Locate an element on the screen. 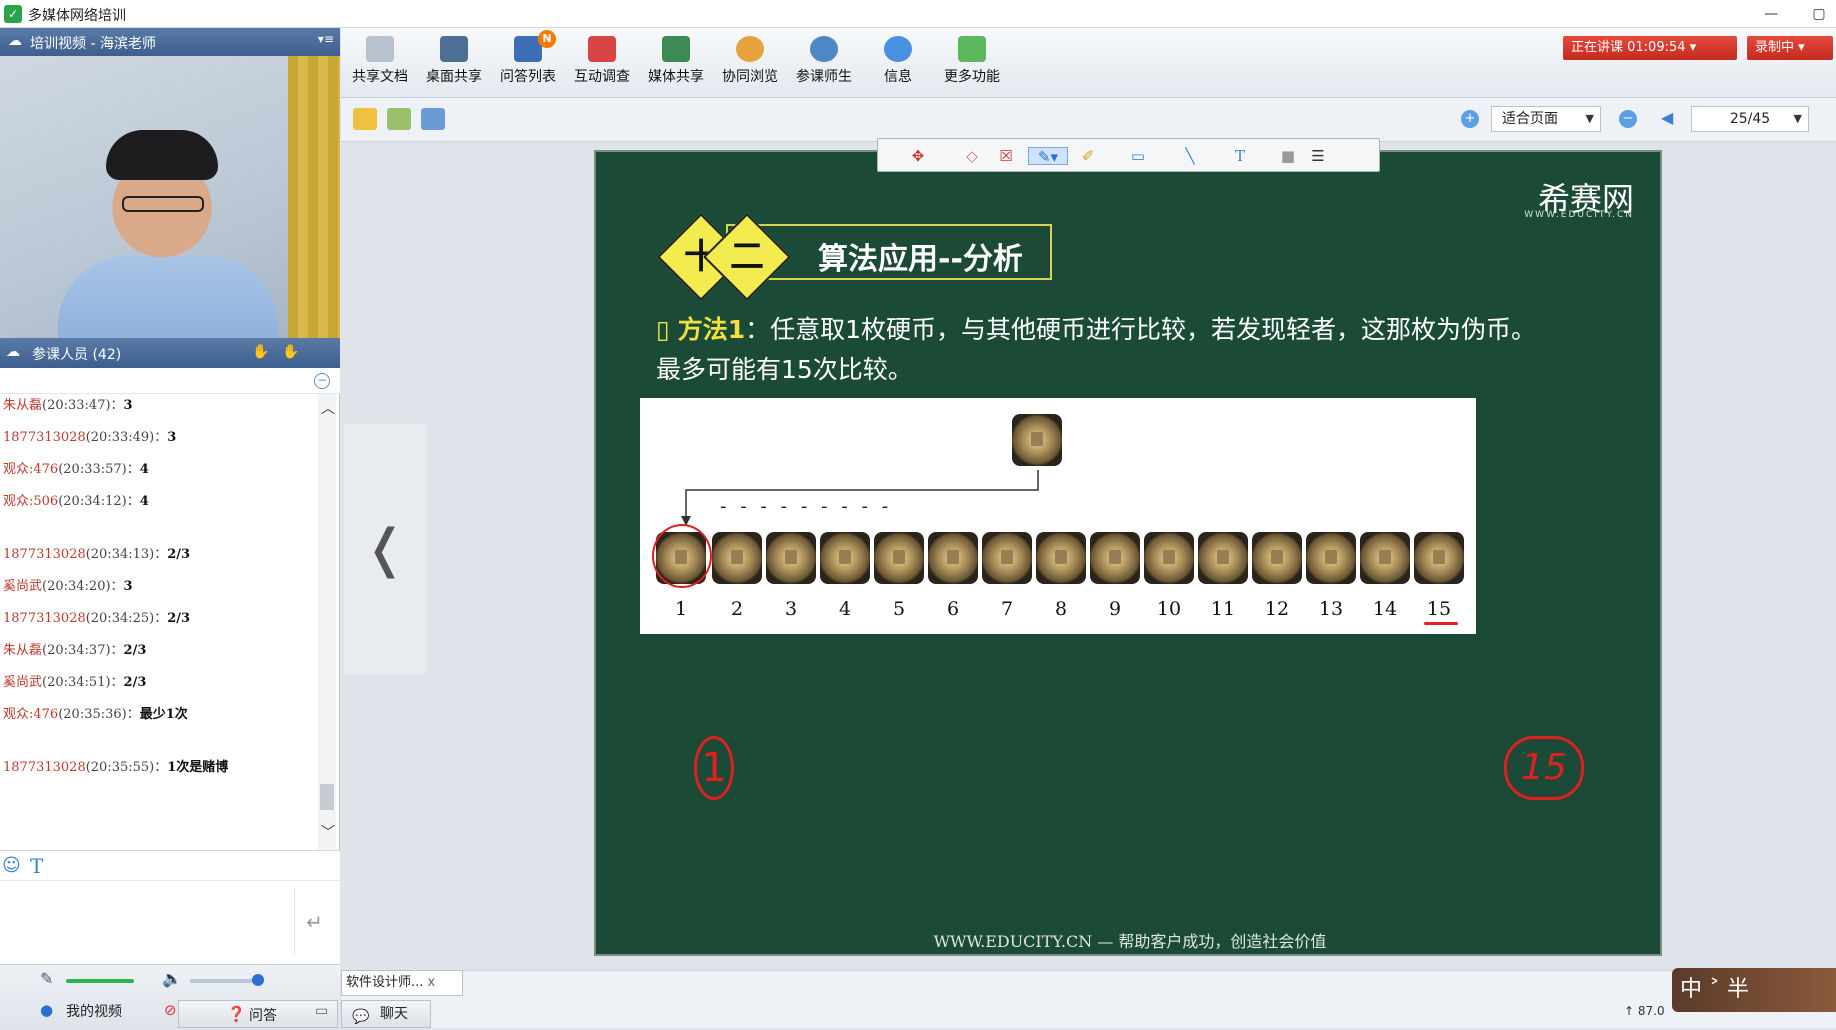 The width and height of the screenshot is (1836, 1030). title-bar: ✓ 多媒体网络培训 — ▢ is located at coordinates (918, 14).